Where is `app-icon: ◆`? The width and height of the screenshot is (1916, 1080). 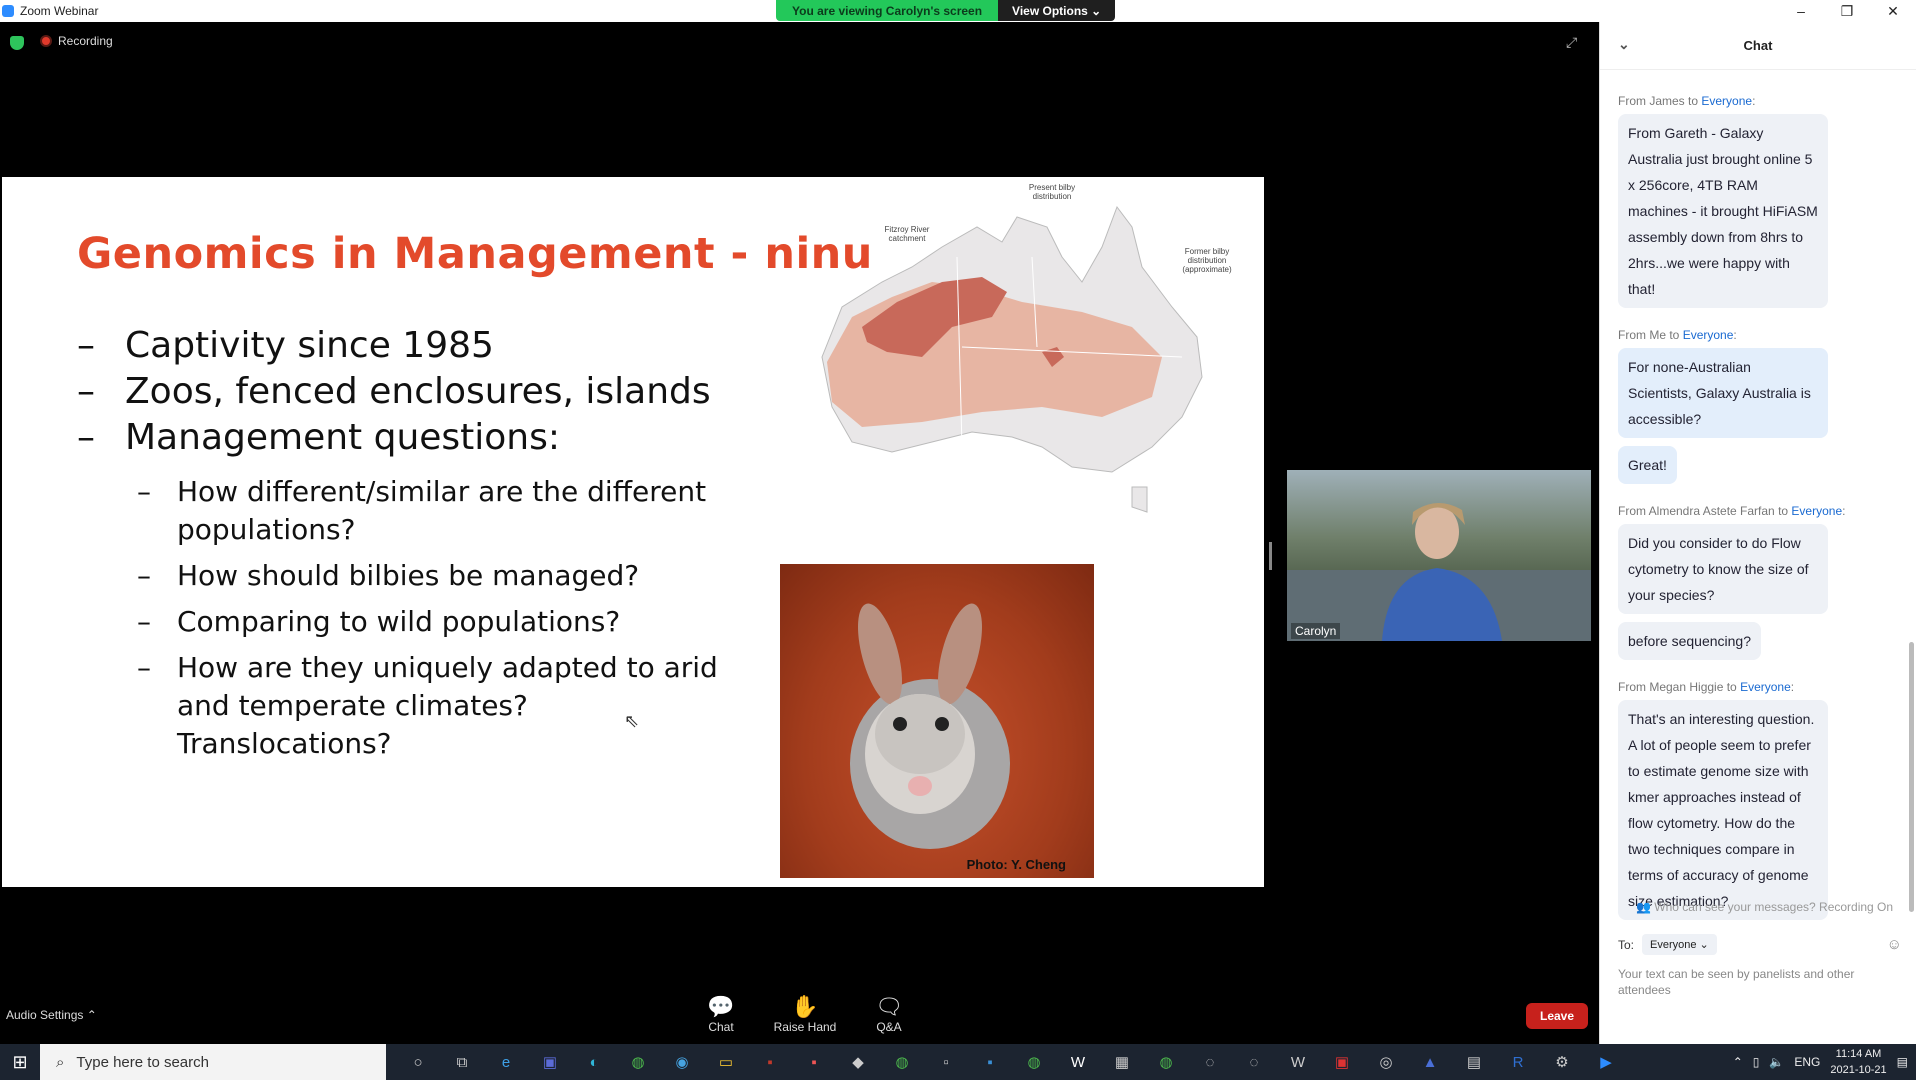 app-icon: ◆ is located at coordinates (858, 1062).